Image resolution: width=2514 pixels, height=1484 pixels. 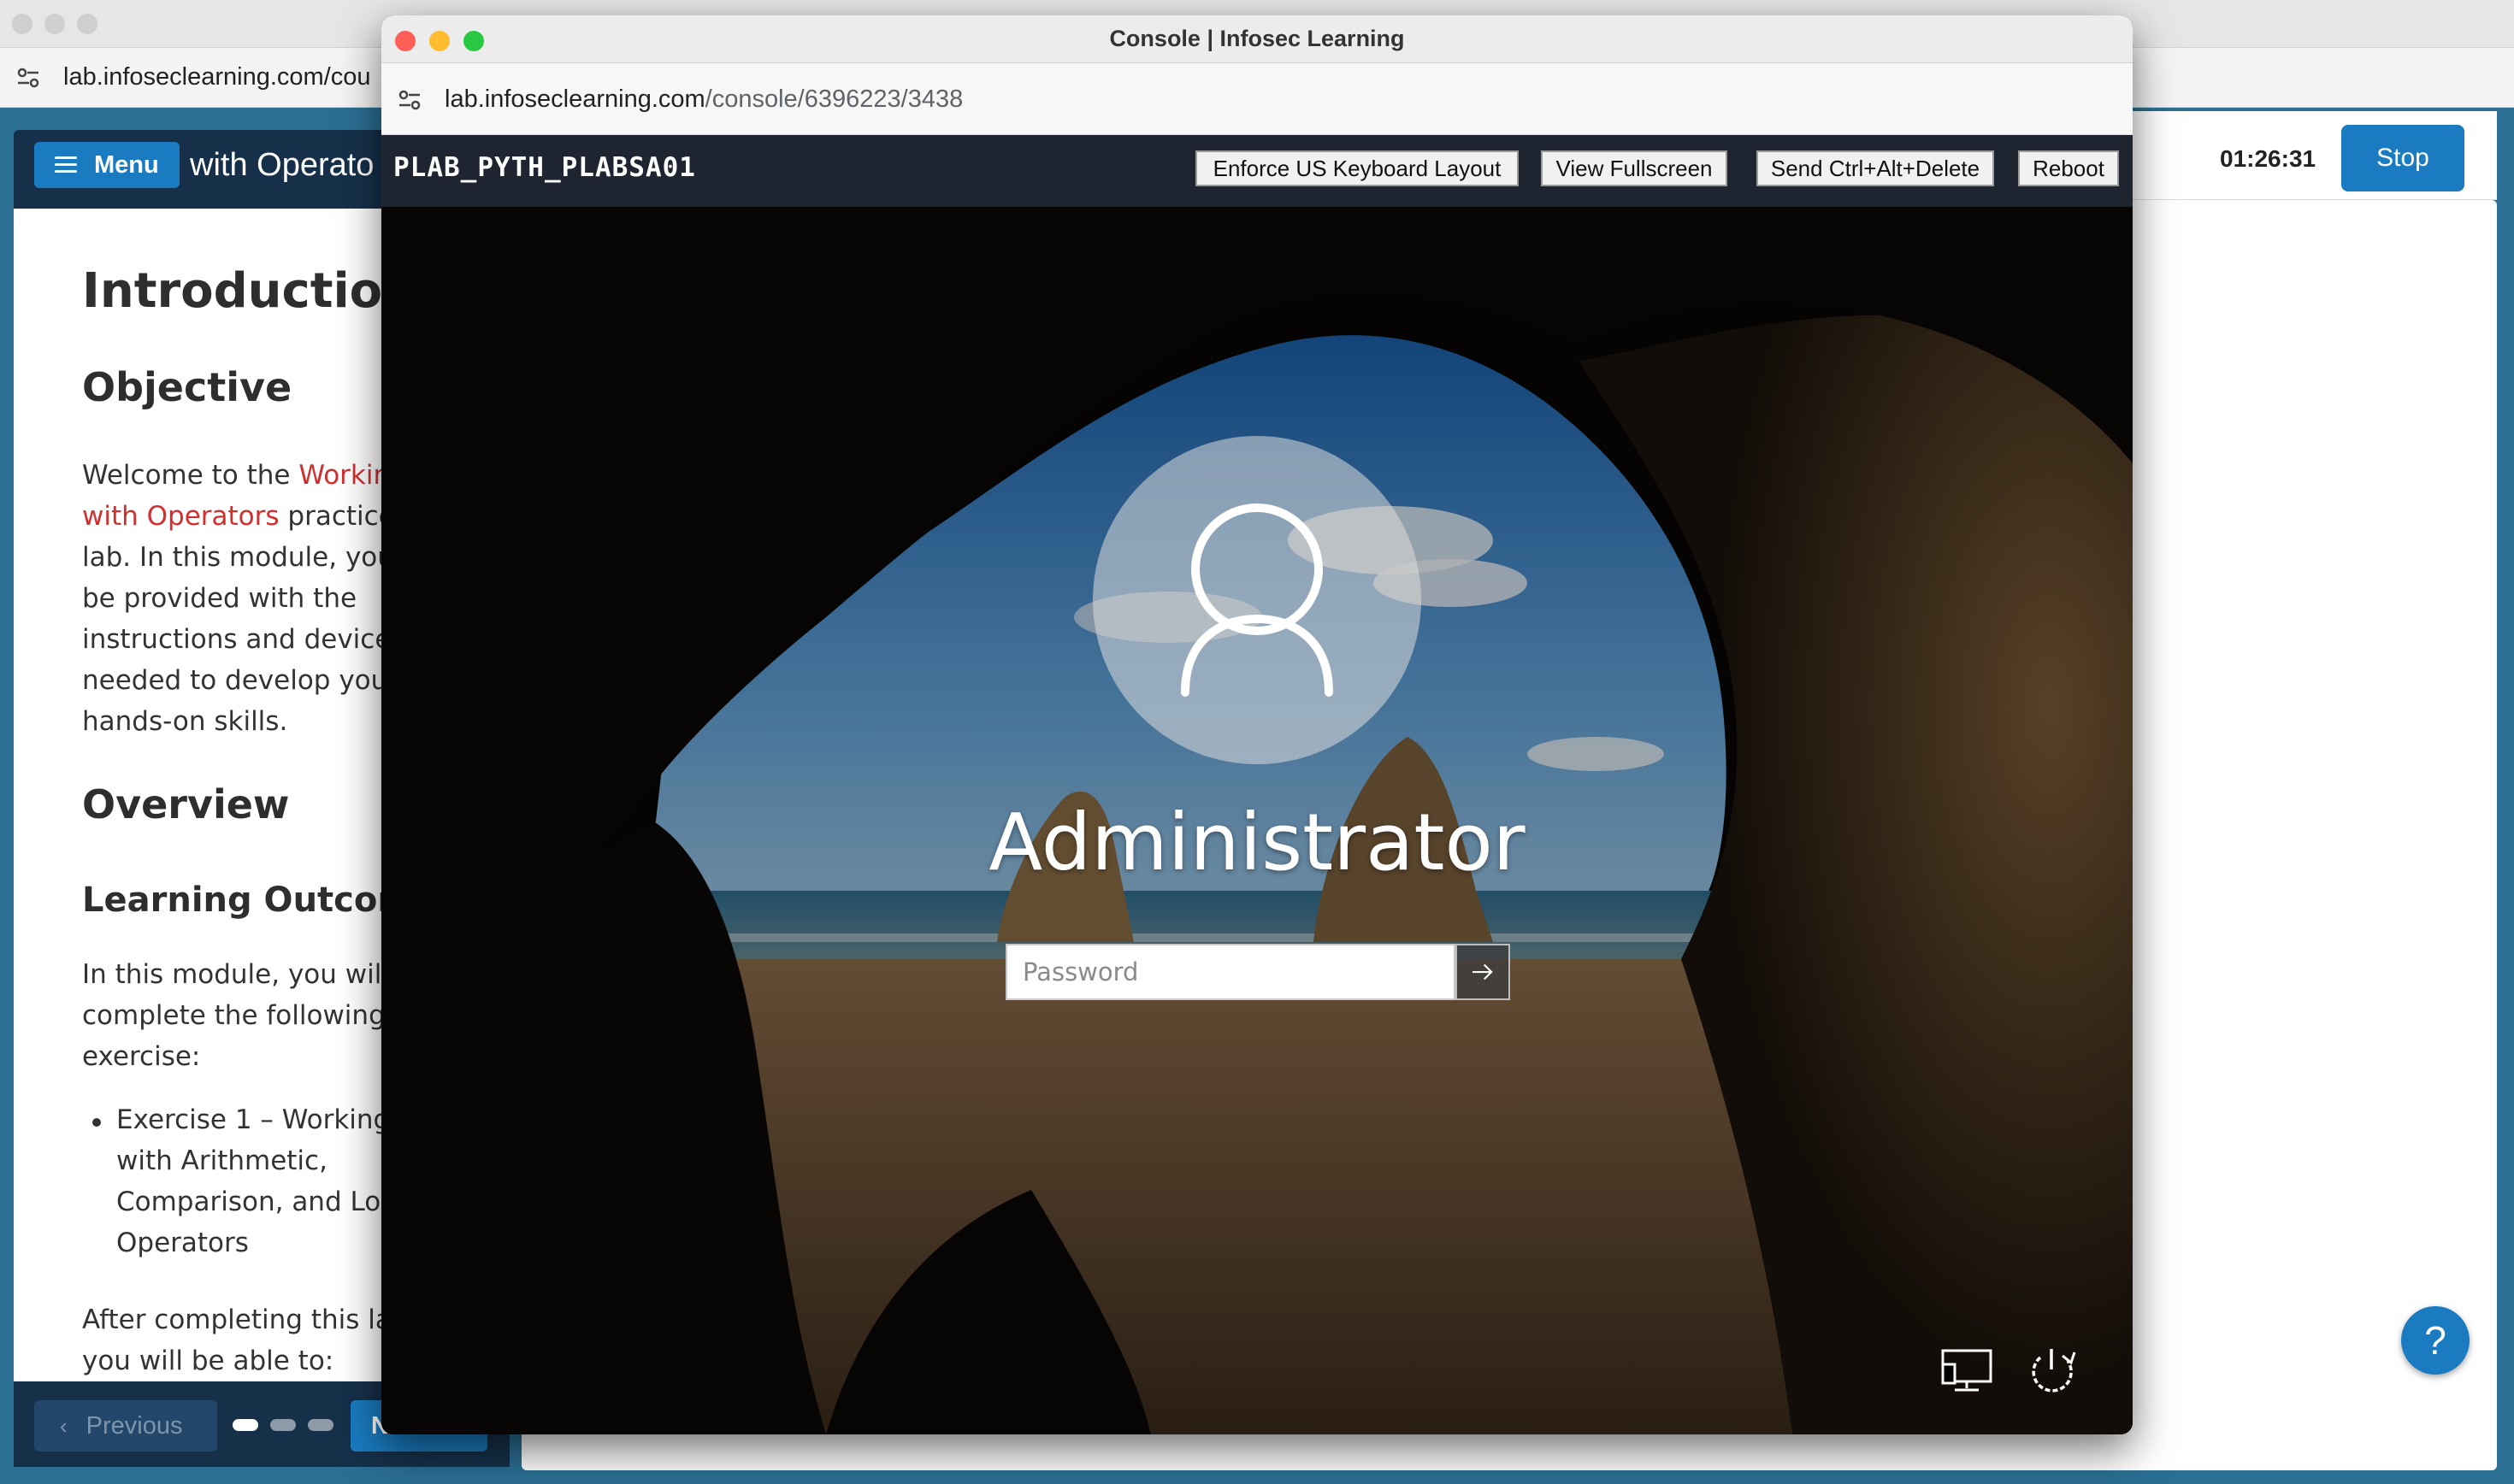 I want to click on page-dot-active, so click(x=246, y=1425).